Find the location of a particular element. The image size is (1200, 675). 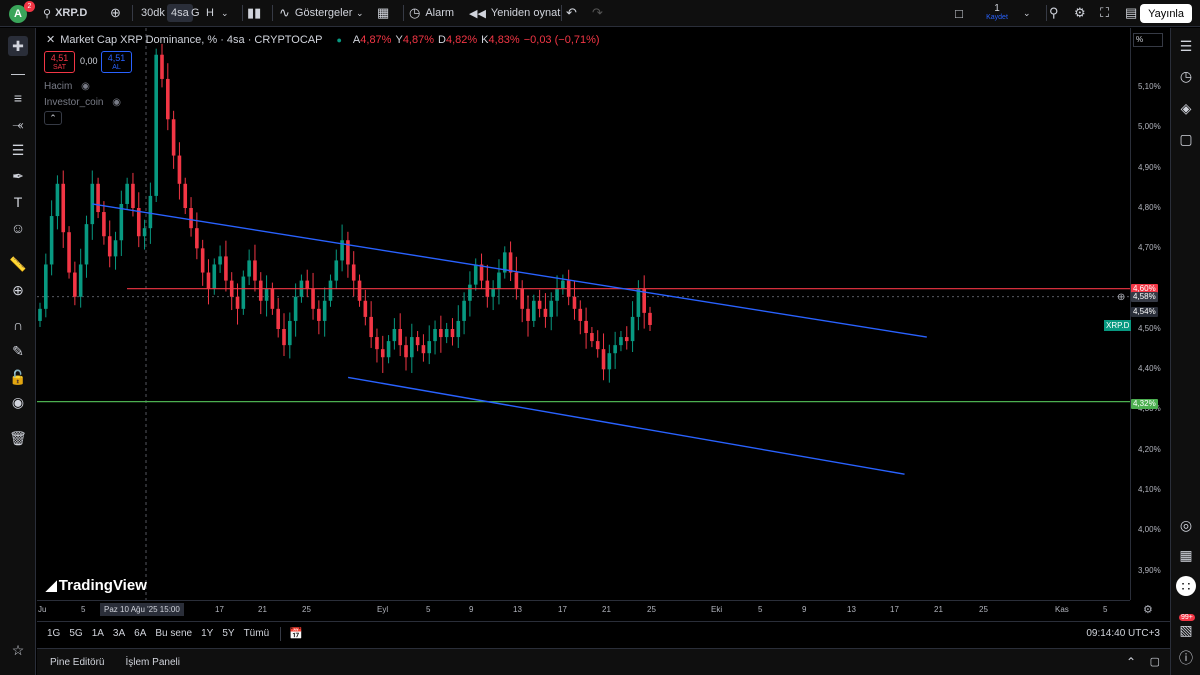

fullscreen-icon: ⛶ is located at coordinates (1105, 12).